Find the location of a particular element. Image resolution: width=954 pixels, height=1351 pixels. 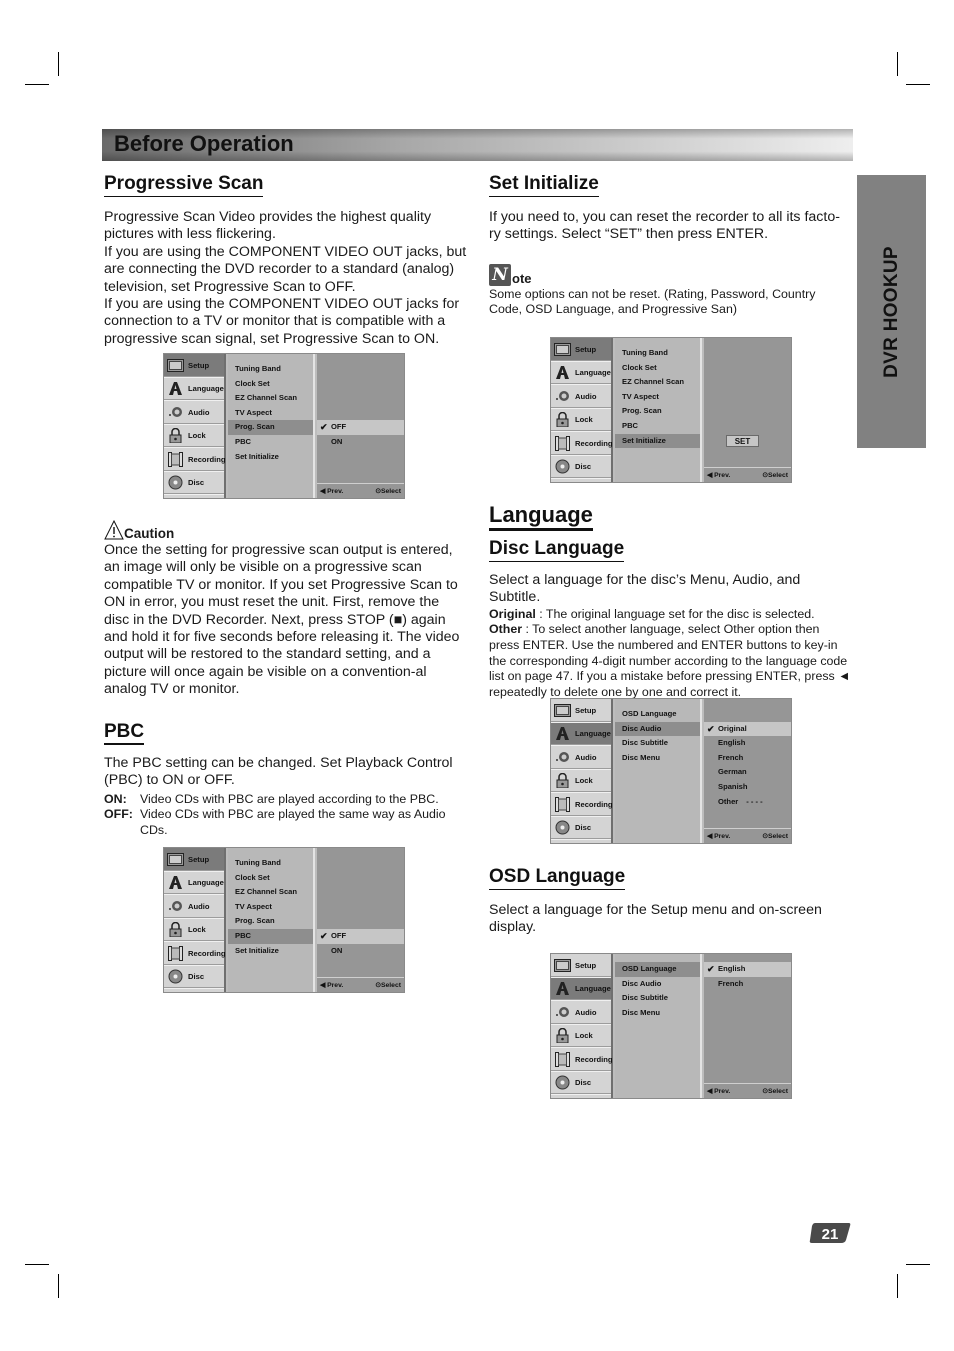

side-tab-label: DVR HOOKUP is located at coordinates (891, 311).